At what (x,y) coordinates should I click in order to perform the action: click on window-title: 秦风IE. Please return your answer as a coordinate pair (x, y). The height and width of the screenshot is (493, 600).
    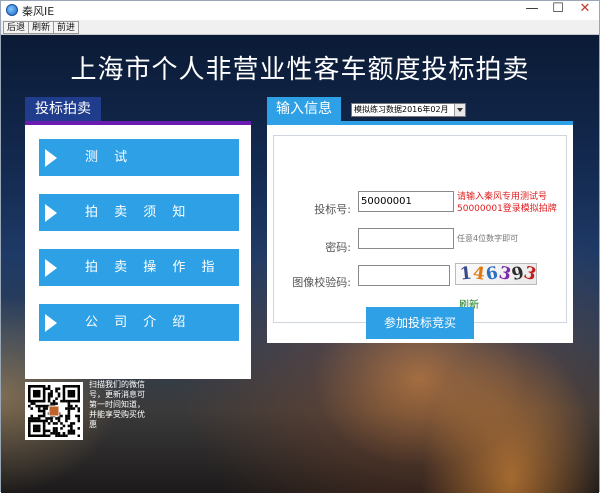
    Looking at the image, I should click on (38, 11).